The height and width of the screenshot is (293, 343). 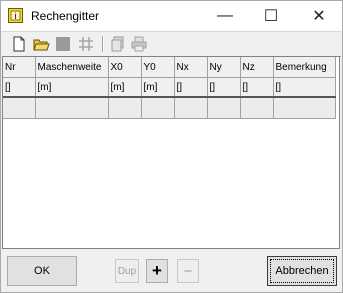 I want to click on column-header-row: Nr Maschenweite X0 Y0 Nx Ny Nz Bemerkung, so click(x=169, y=67).